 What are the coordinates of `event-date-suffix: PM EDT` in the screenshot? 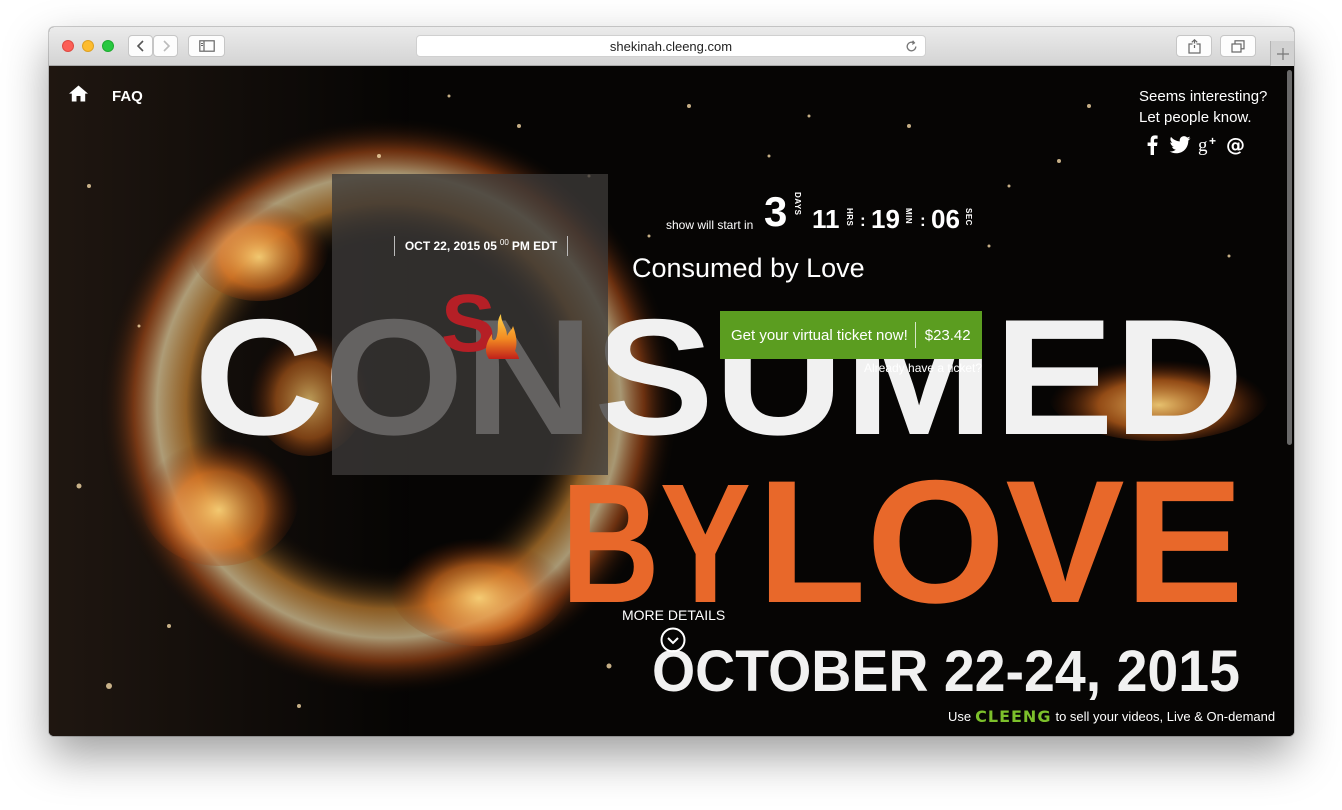 It's located at (534, 246).